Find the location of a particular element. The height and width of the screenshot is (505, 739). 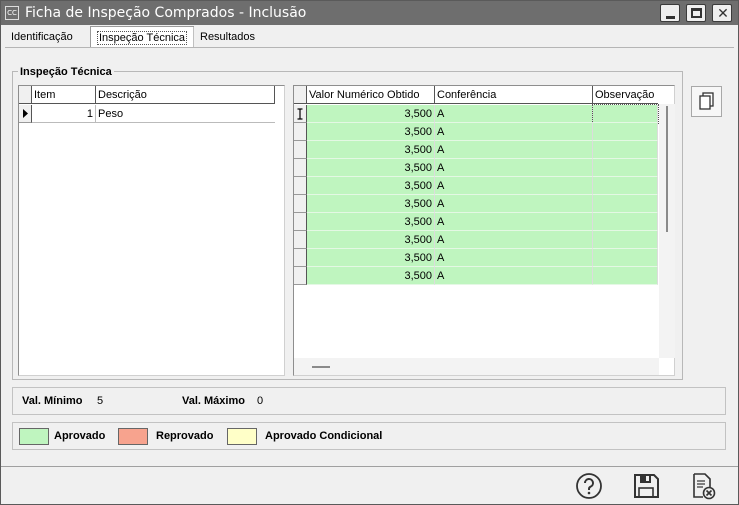

help-button is located at coordinates (589, 486).